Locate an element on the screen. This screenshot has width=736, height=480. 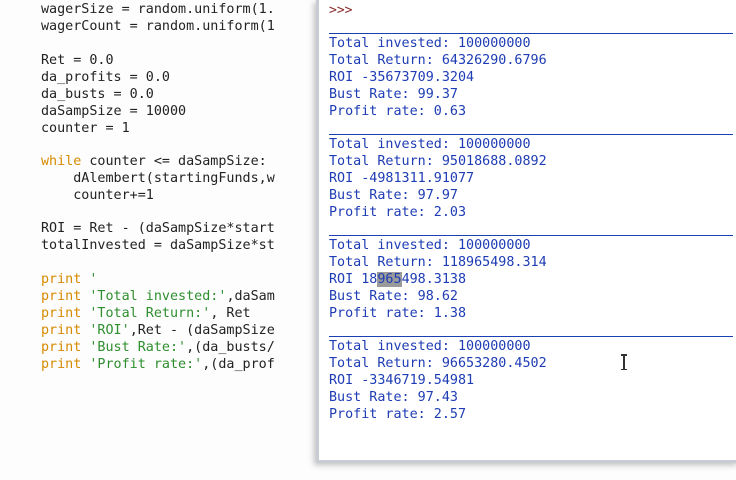
shell-prompt: >>> is located at coordinates (341, 10).